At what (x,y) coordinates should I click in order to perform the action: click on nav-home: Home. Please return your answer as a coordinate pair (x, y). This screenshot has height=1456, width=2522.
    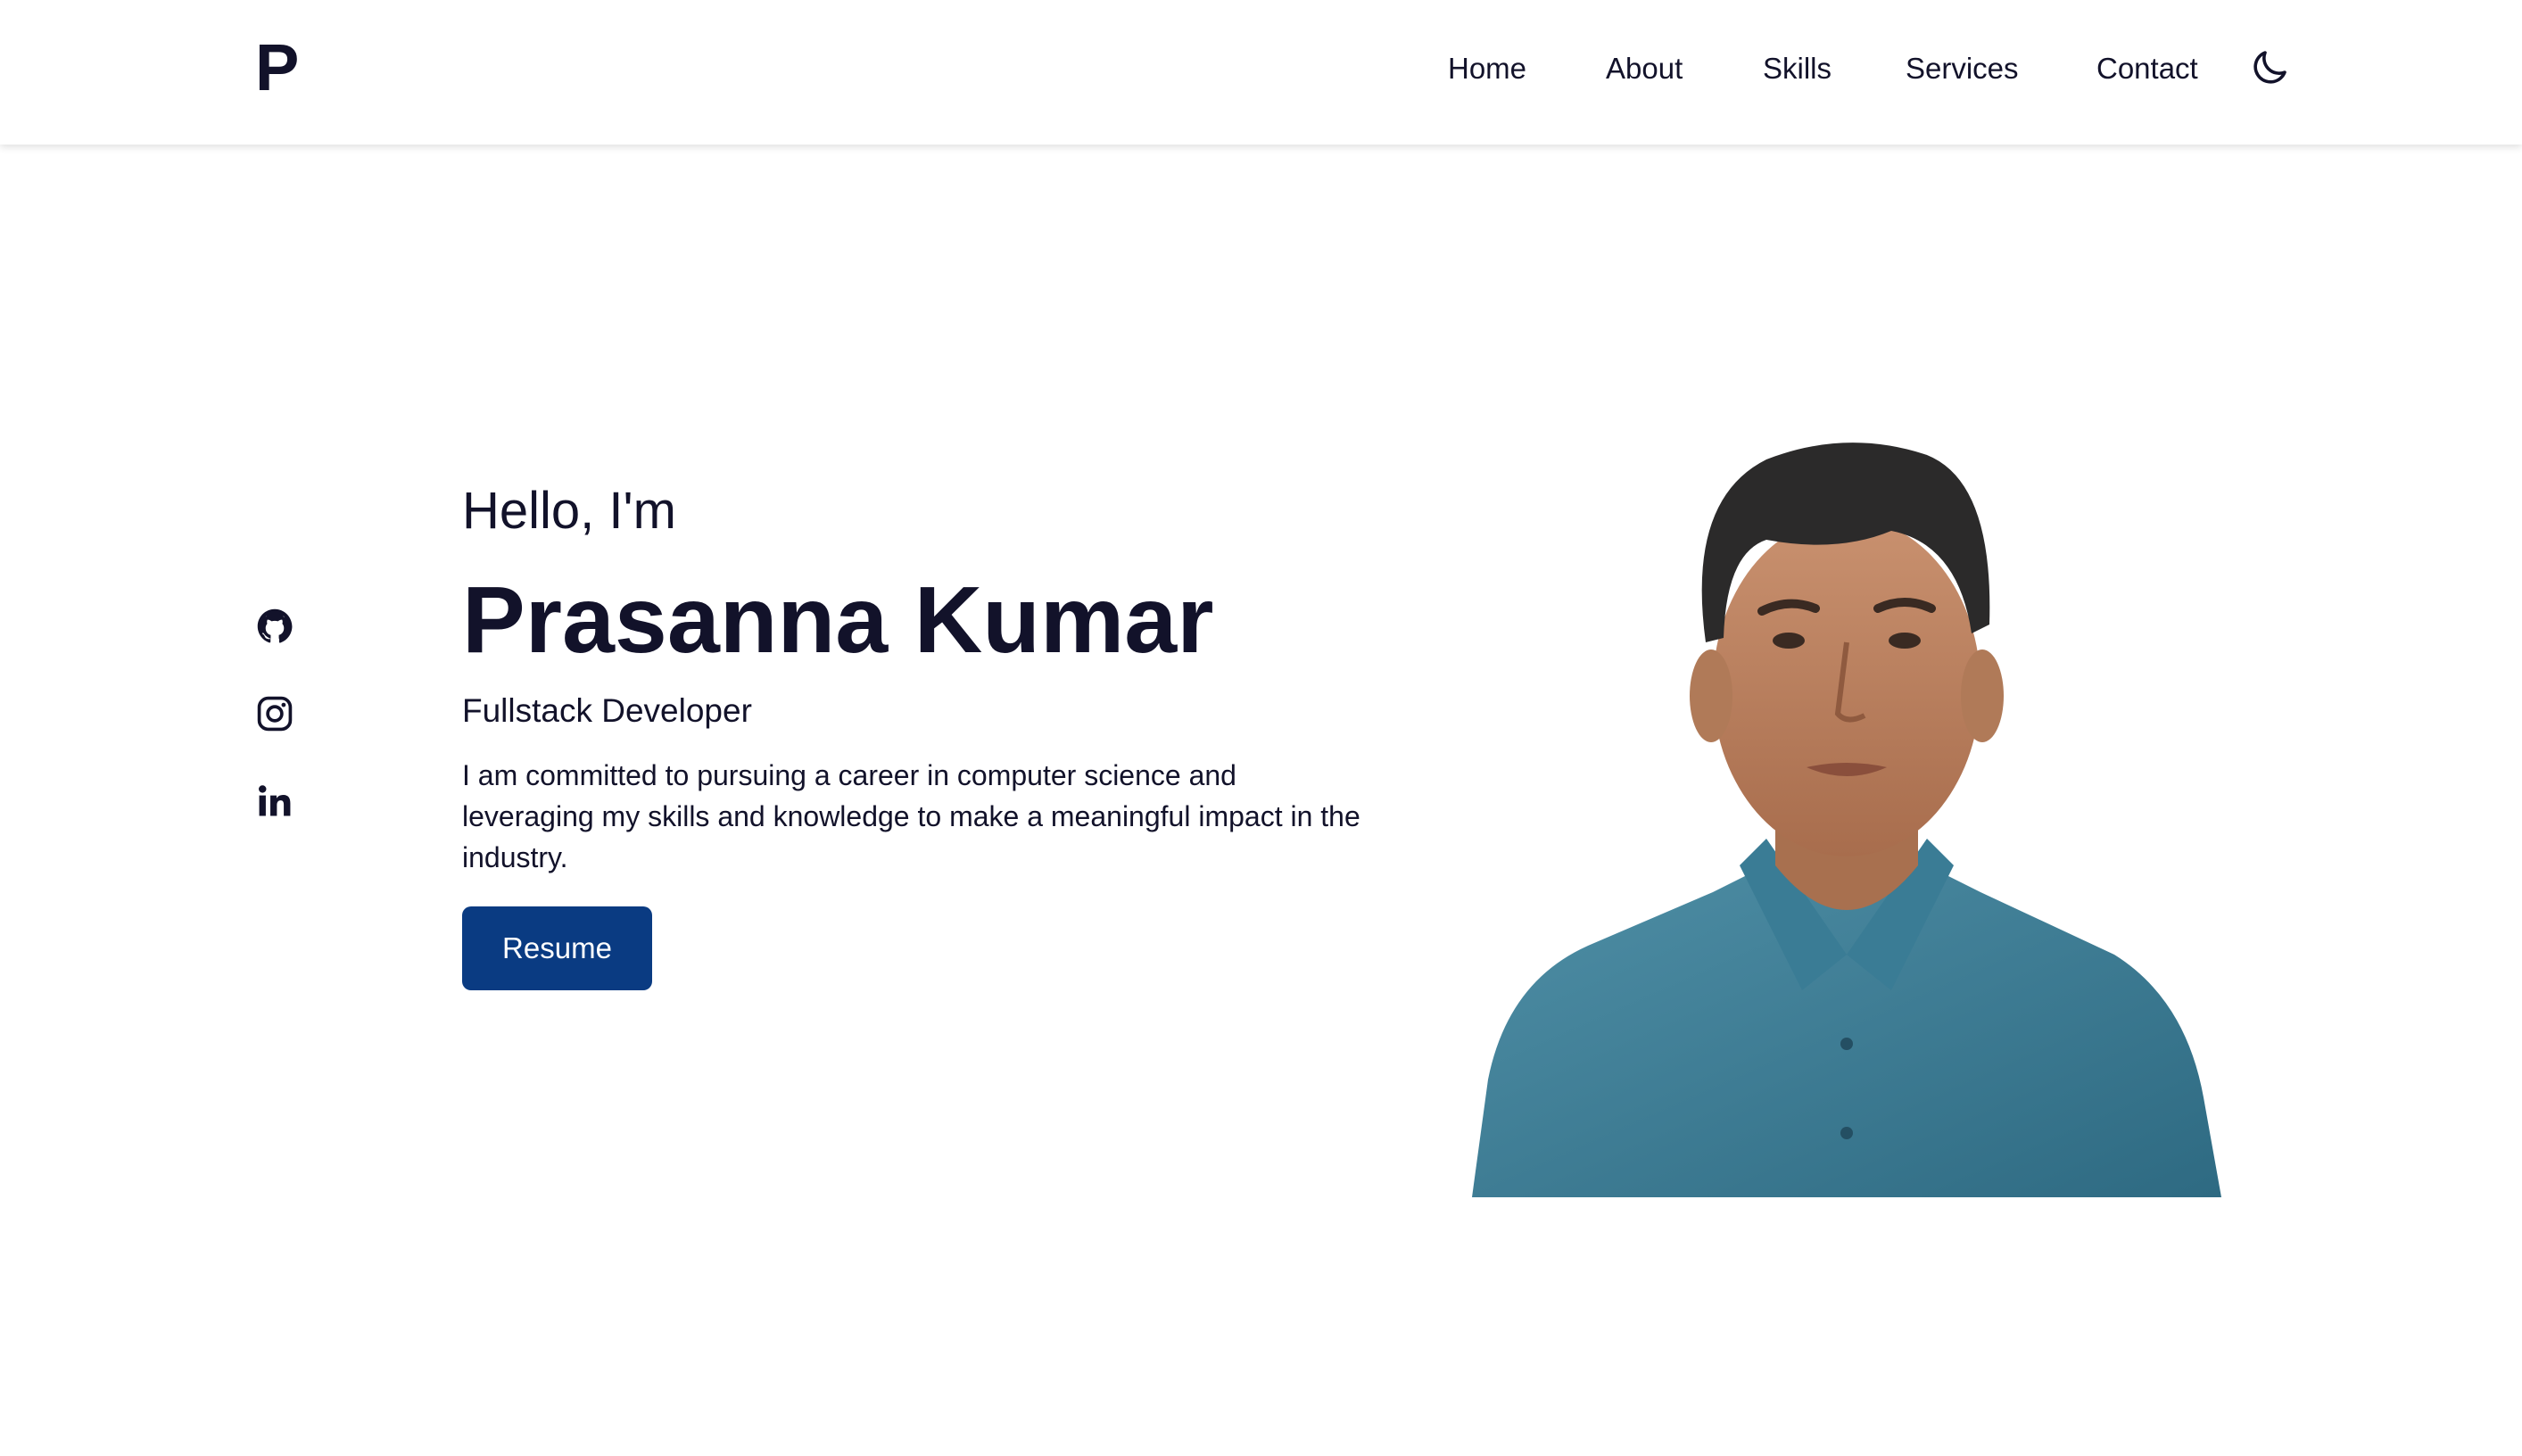
    Looking at the image, I should click on (1487, 68).